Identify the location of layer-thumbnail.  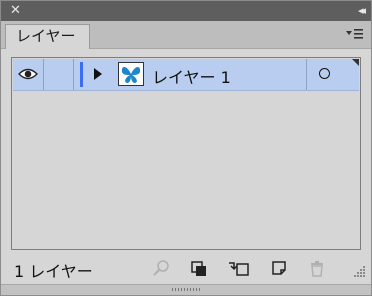
(131, 74).